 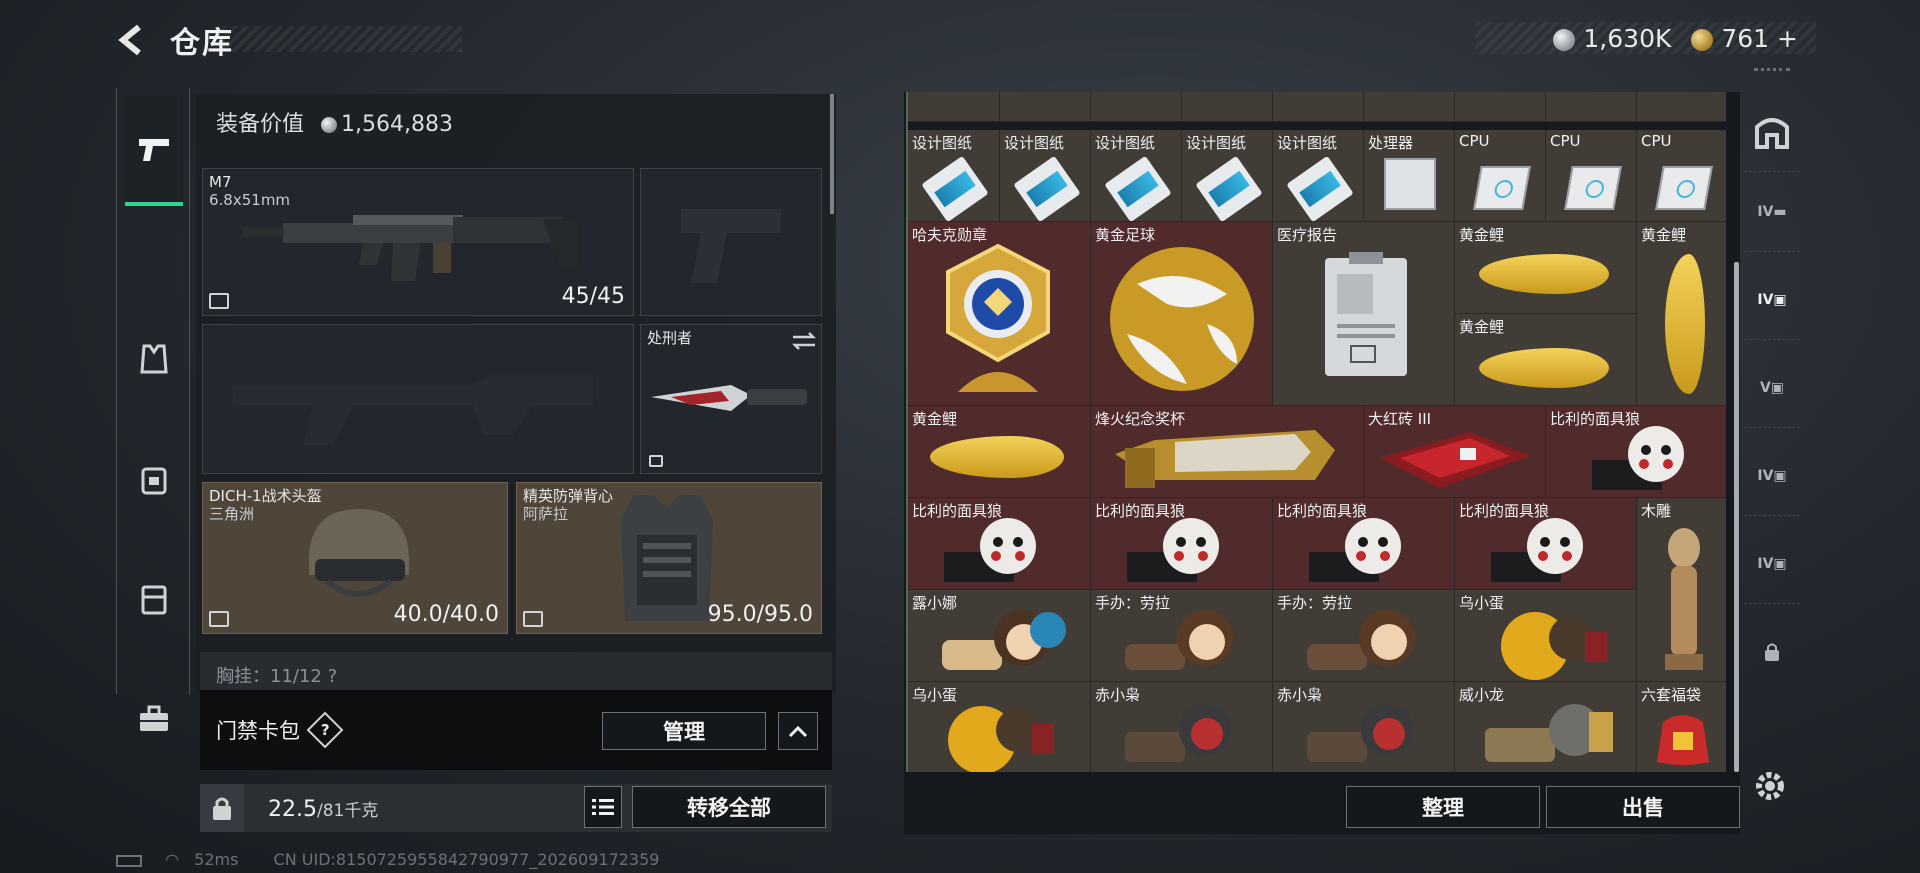 What do you see at coordinates (1685, 324) in the screenshot?
I see `koi-image` at bounding box center [1685, 324].